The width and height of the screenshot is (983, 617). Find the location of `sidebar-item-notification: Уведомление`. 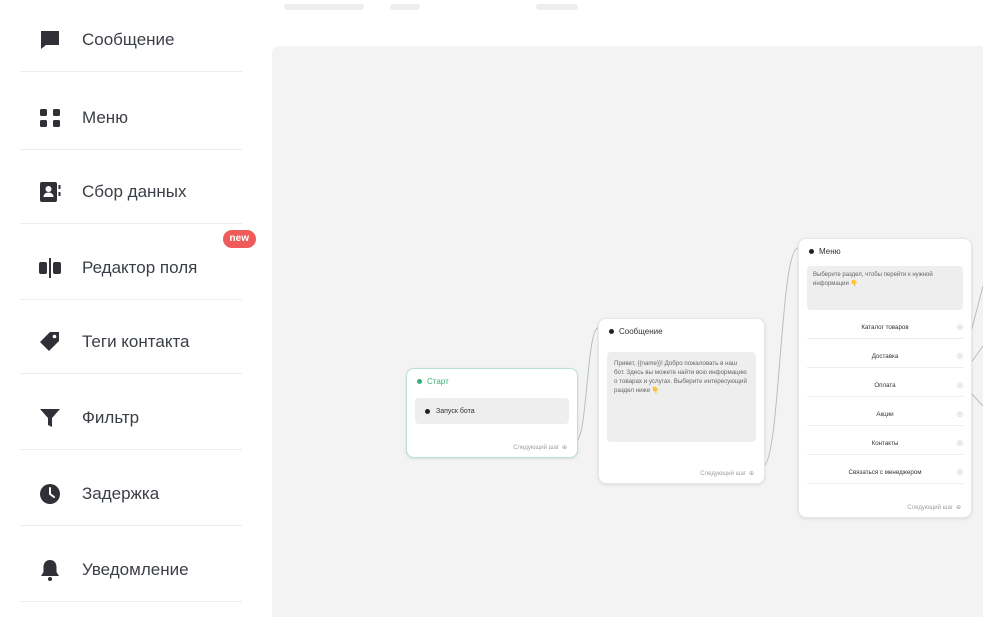

sidebar-item-notification: Уведомление is located at coordinates (131, 570).